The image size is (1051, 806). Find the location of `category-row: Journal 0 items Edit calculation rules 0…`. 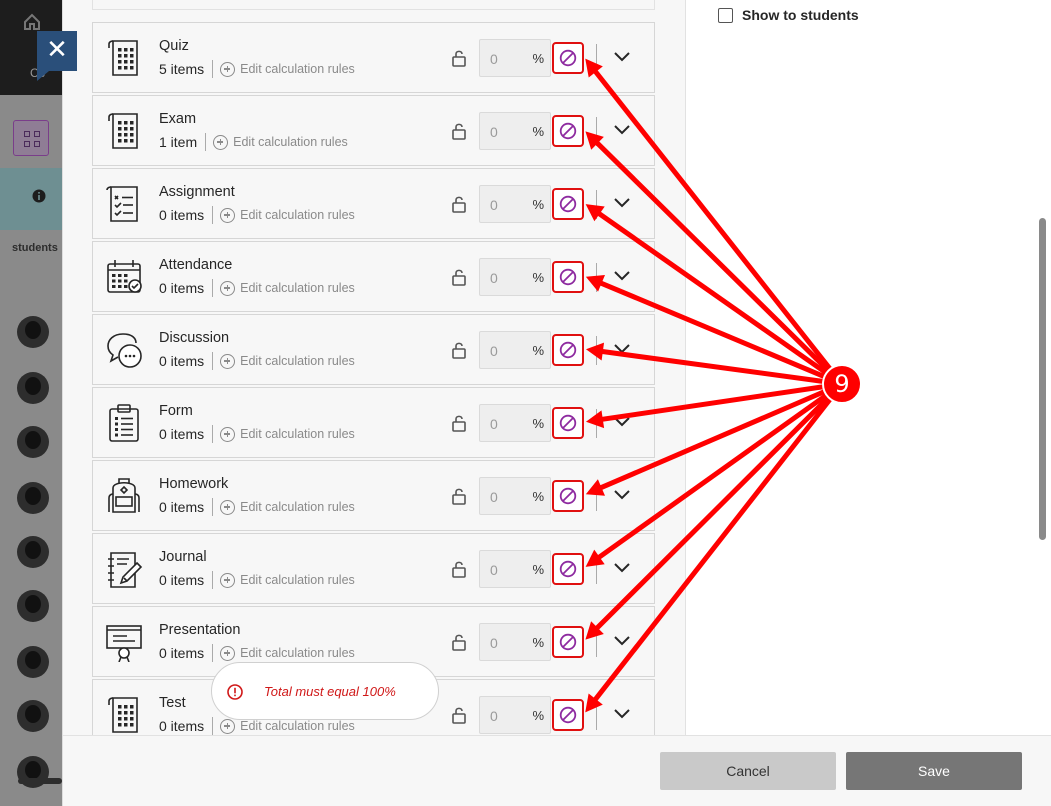

category-row: Journal 0 items Edit calculation rules 0… is located at coordinates (373, 568).